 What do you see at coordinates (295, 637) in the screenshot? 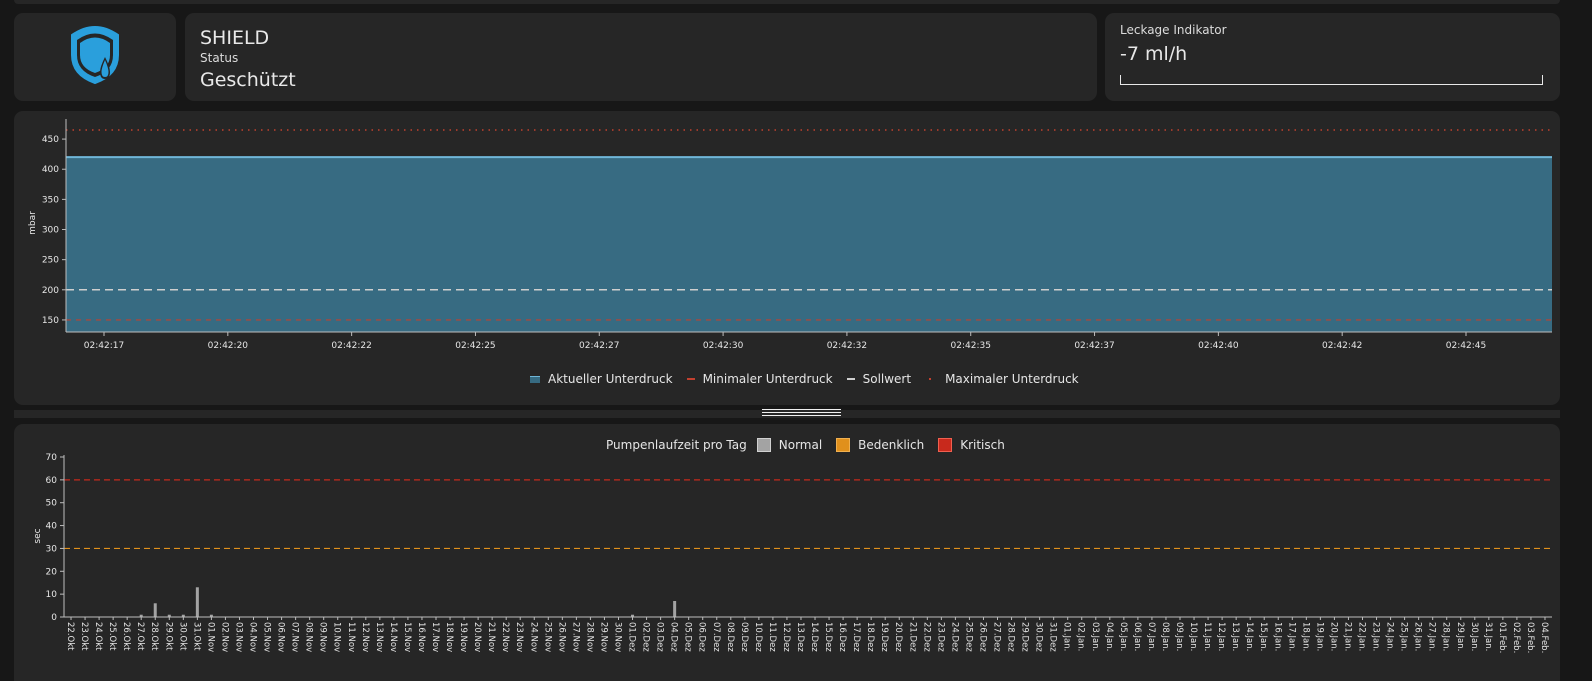
I see `pump-x-tick-label: 07.Nov` at bounding box center [295, 637].